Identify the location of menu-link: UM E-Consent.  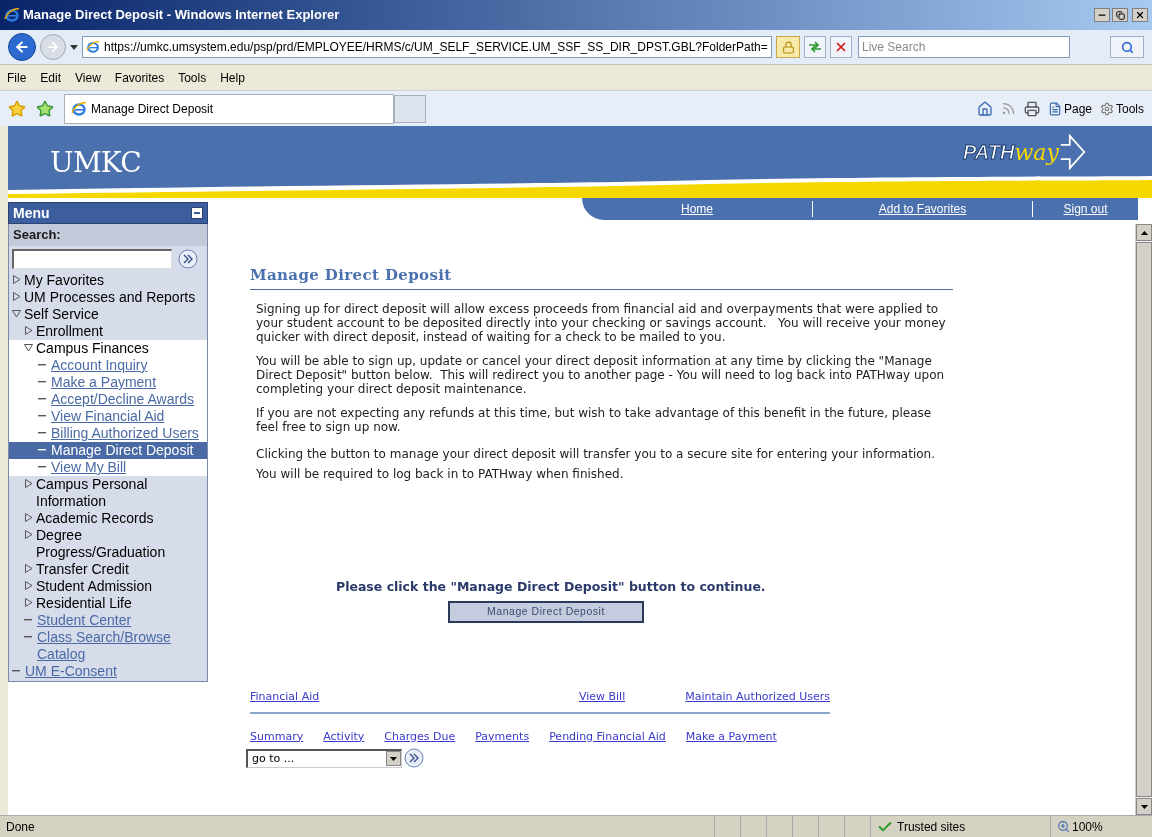
(108, 671).